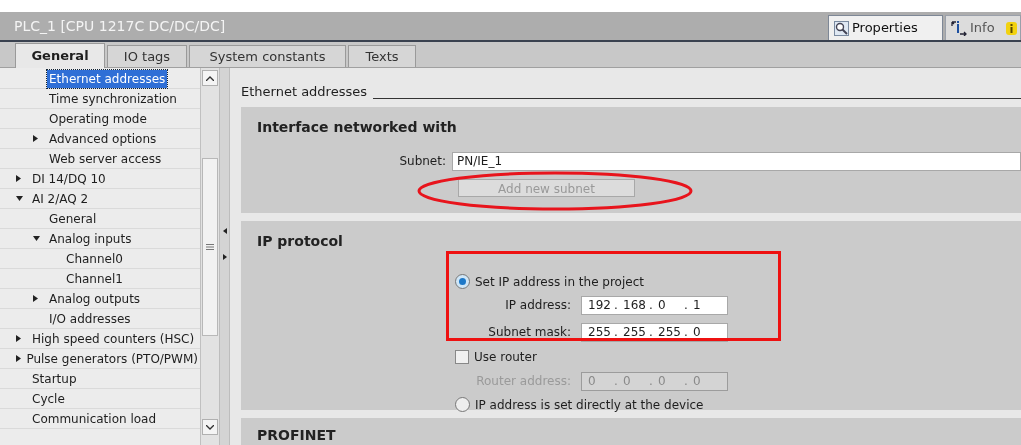 The width and height of the screenshot is (1021, 445). What do you see at coordinates (589, 405) in the screenshot?
I see `radio-label: IP address is set directly at the device` at bounding box center [589, 405].